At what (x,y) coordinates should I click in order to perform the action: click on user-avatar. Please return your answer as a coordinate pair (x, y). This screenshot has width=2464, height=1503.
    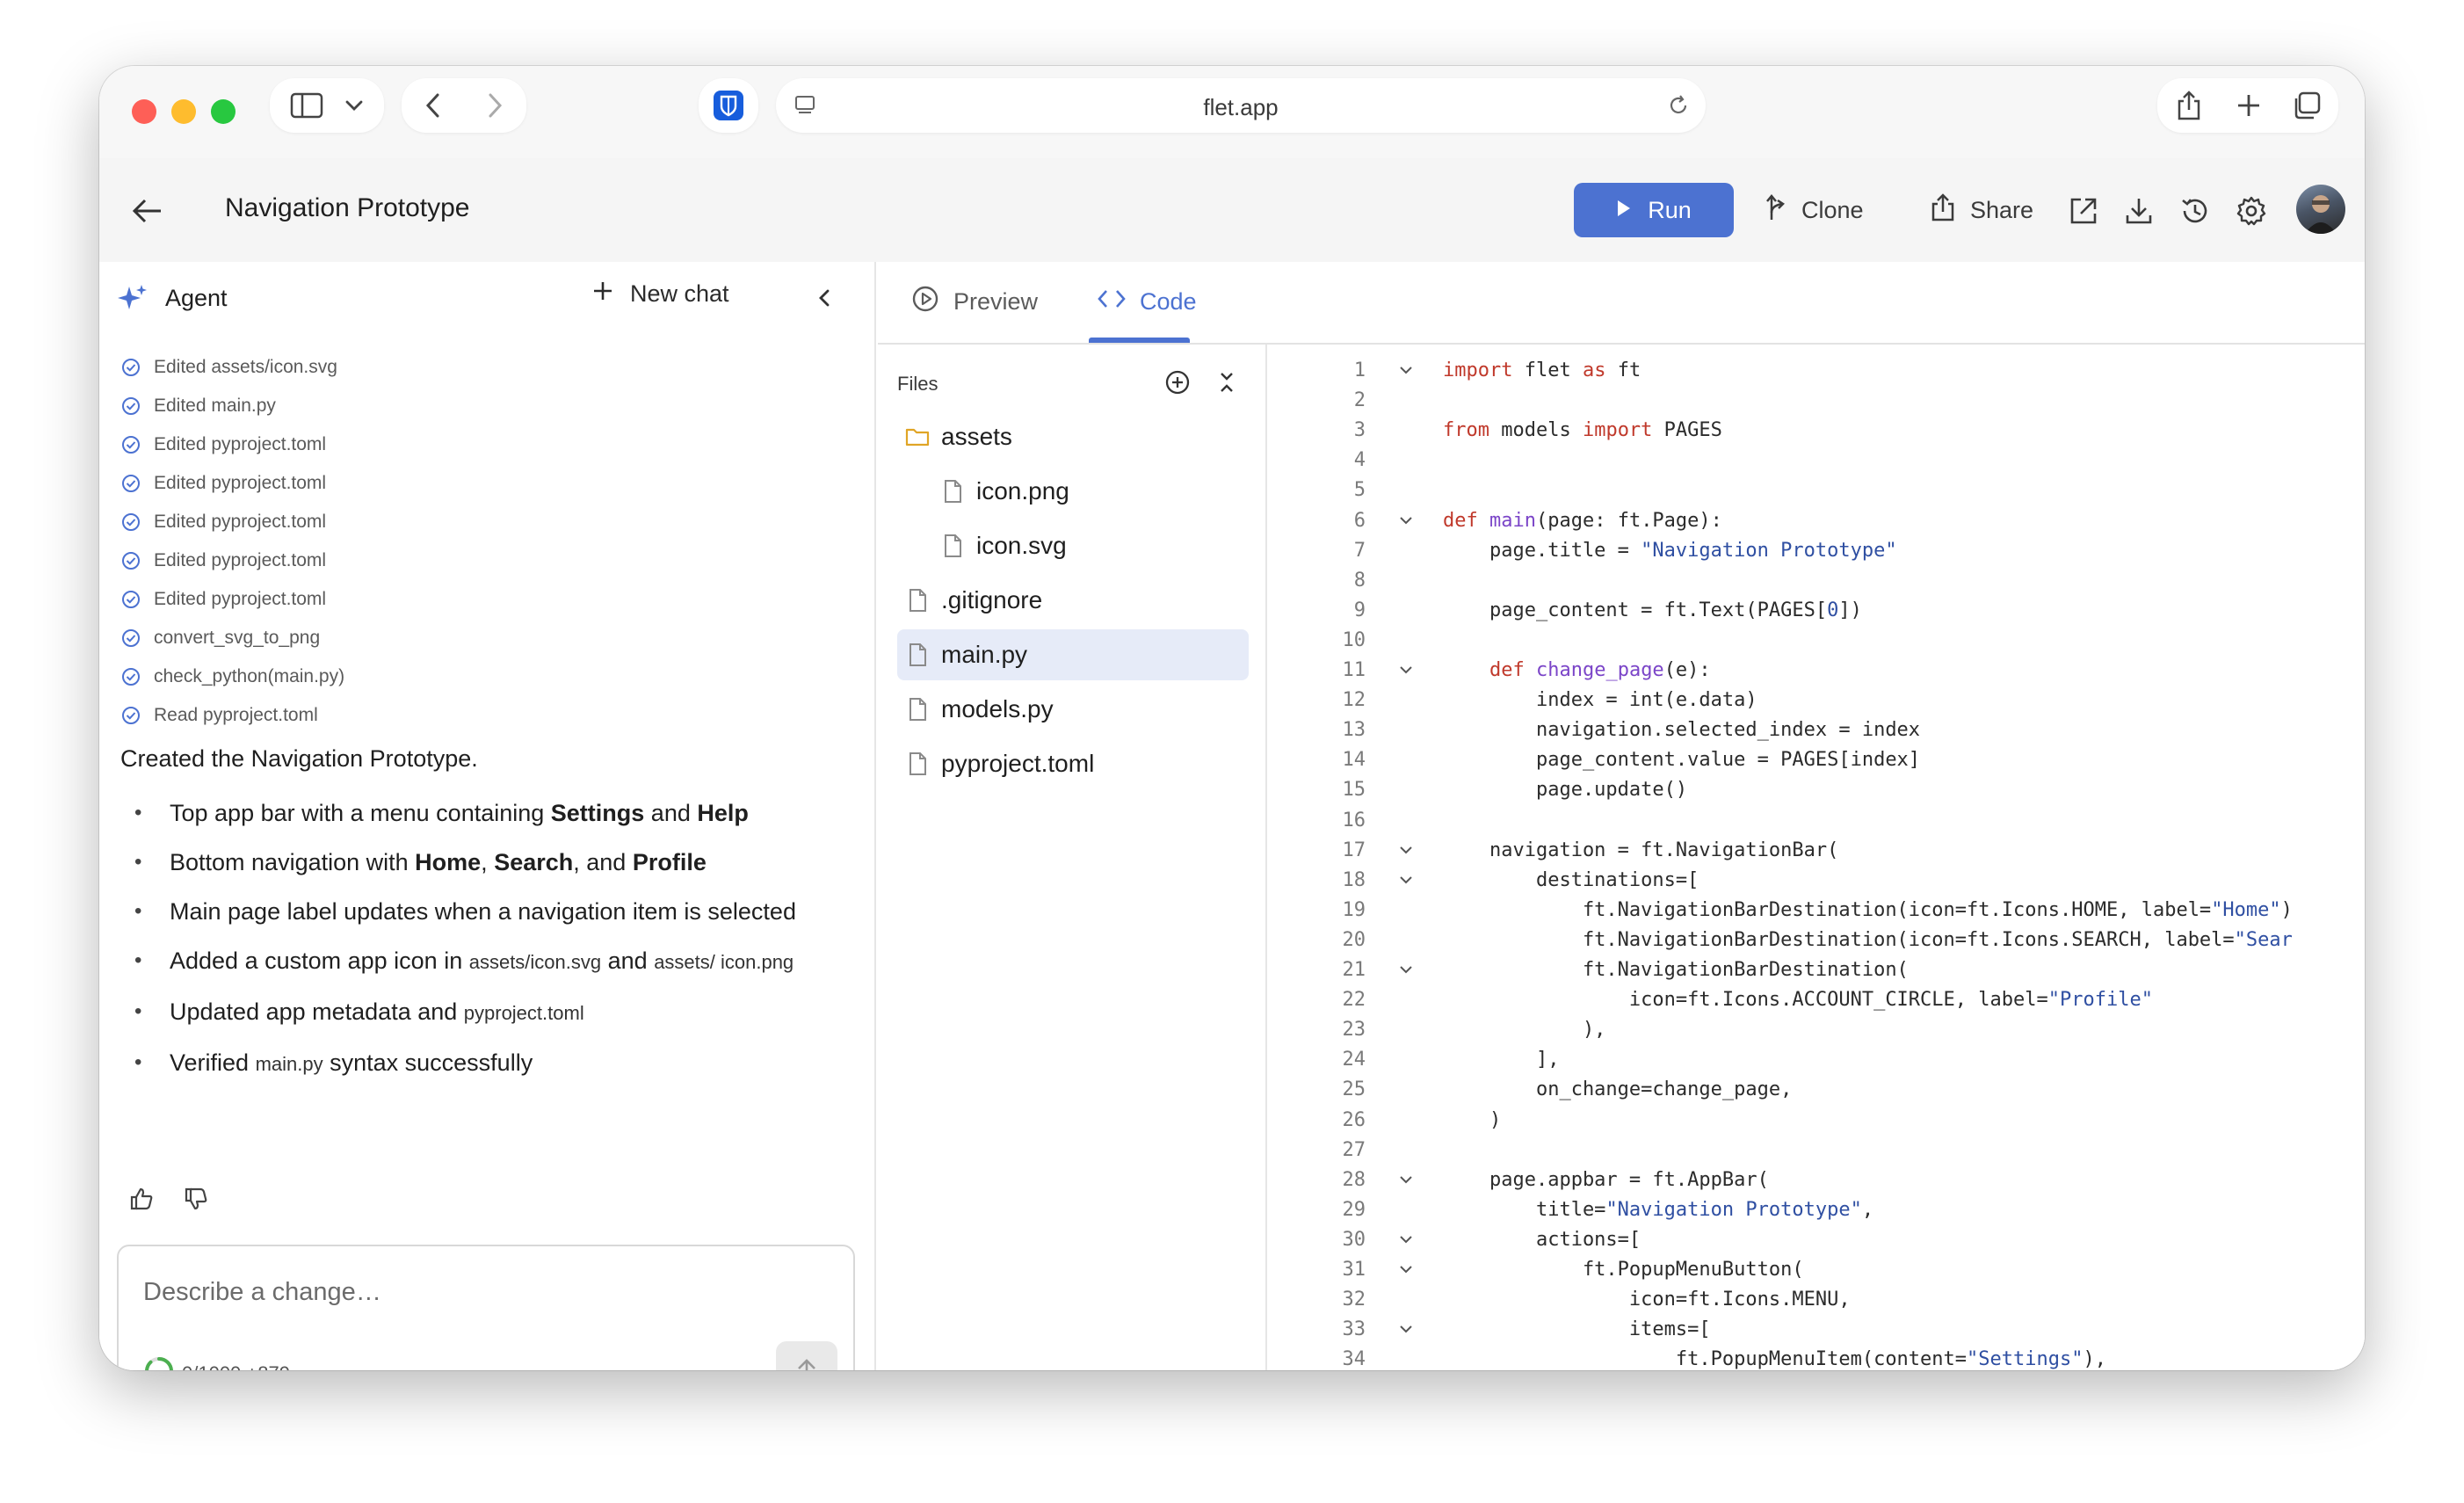
    Looking at the image, I should click on (2320, 209).